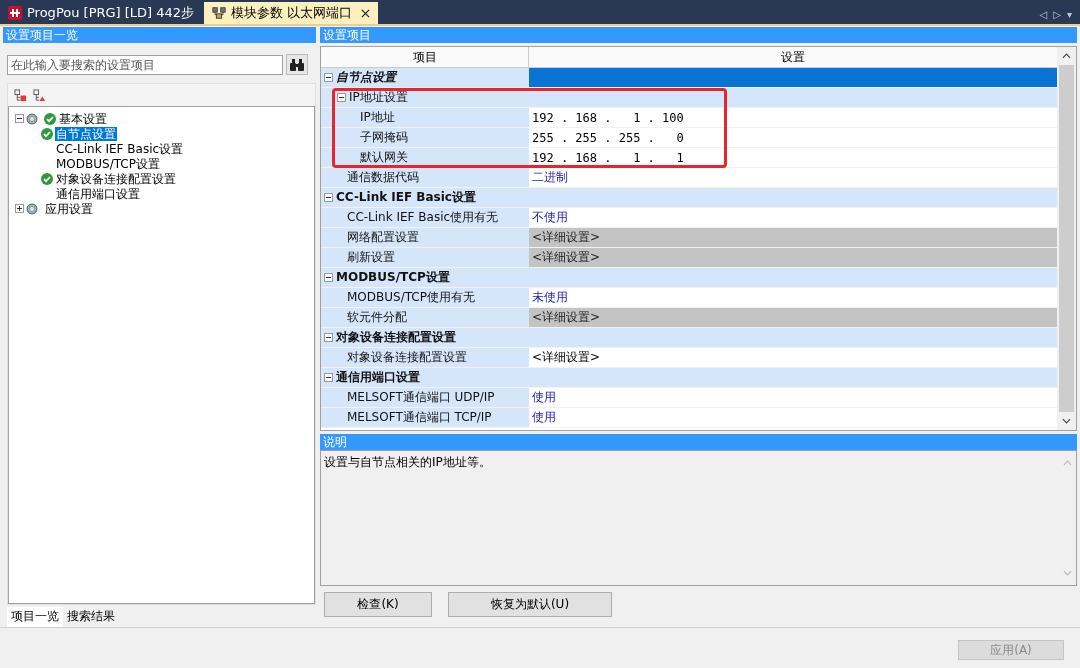  Describe the element at coordinates (101, 13) in the screenshot. I see `document-tab: ProgPou [PRG] [LD] 442步` at that location.